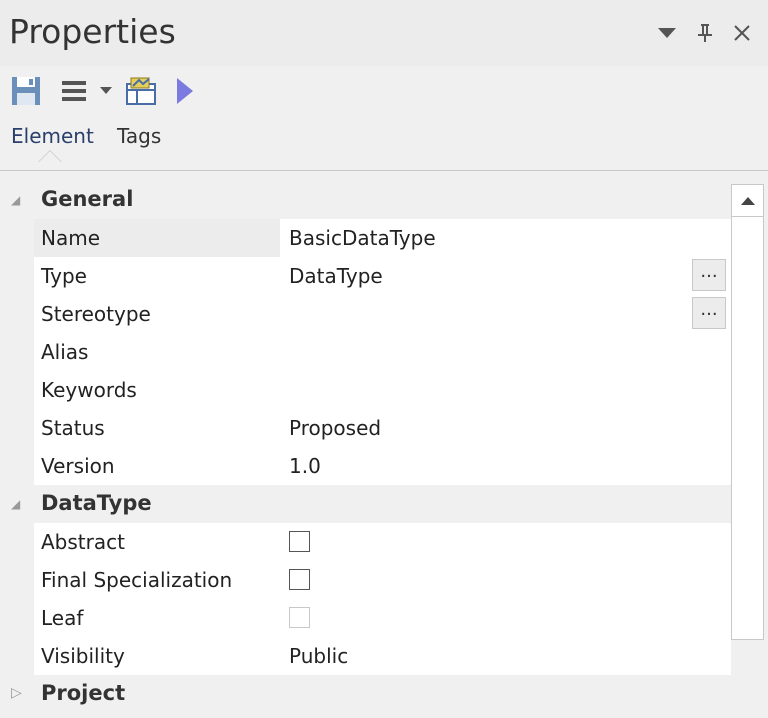  What do you see at coordinates (335, 428) in the screenshot?
I see `property-value-status: Proposed` at bounding box center [335, 428].